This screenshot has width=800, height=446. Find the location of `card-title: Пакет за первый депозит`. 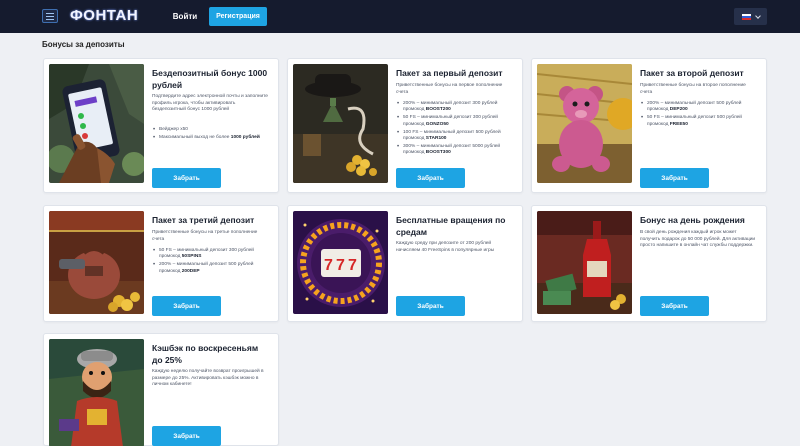

card-title: Пакет за первый депозит is located at coordinates (449, 73).